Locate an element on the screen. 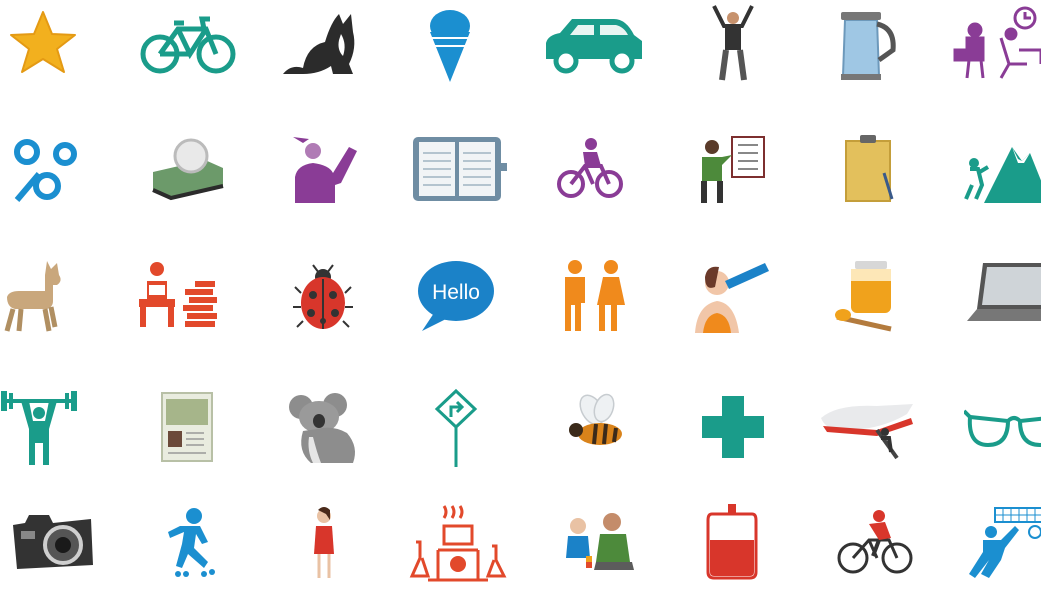 The image size is (1041, 599). bee-icon is located at coordinates (597, 427).